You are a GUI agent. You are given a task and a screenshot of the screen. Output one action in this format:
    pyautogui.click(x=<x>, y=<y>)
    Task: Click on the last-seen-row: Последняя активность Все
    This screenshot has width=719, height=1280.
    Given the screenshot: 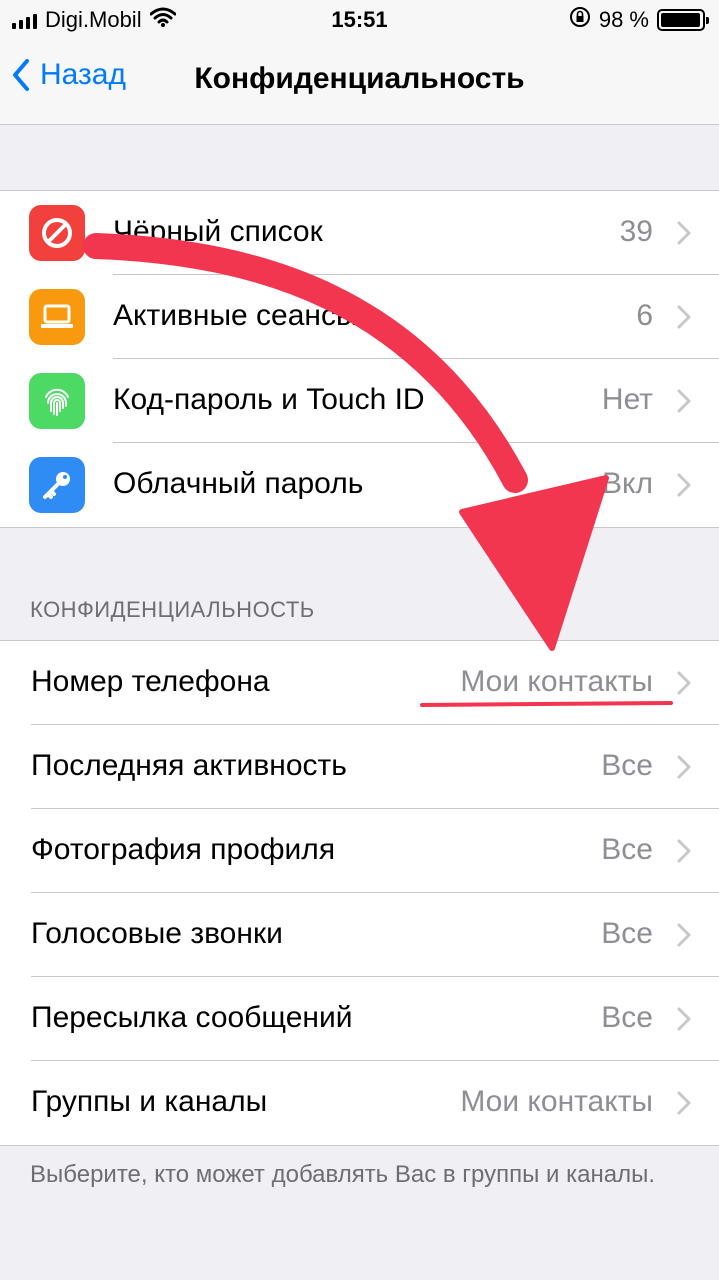 What is the action you would take?
    pyautogui.click(x=359, y=767)
    